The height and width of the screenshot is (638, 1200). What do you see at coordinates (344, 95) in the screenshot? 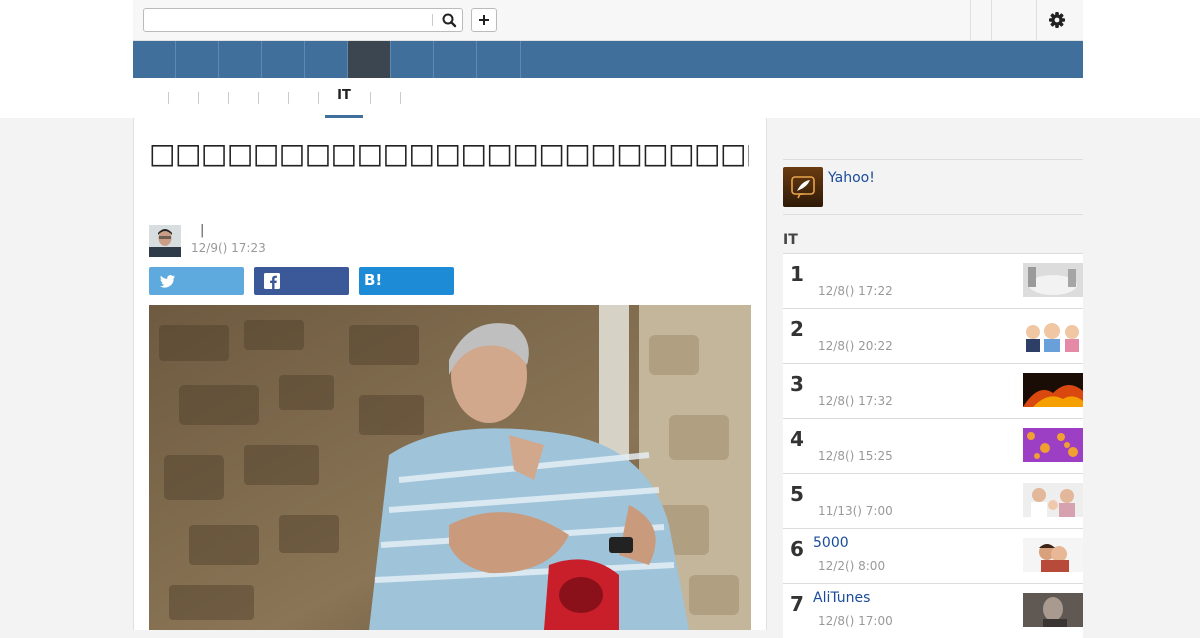
I see `tab-it-label: IT` at bounding box center [344, 95].